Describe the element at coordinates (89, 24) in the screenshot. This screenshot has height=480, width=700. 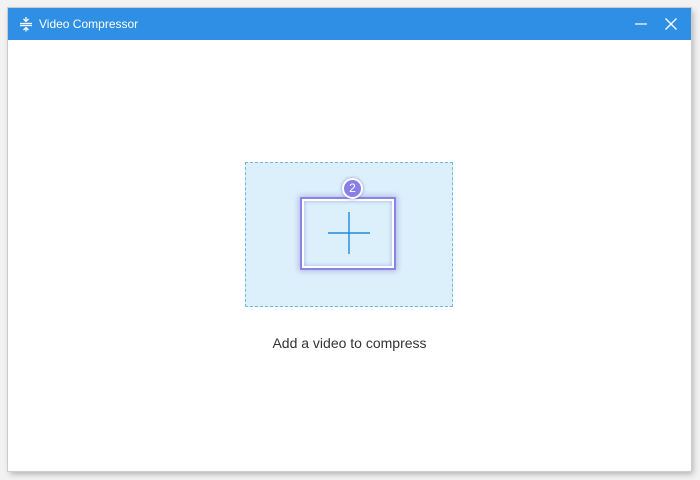
I see `window-title: Video Compressor` at that location.